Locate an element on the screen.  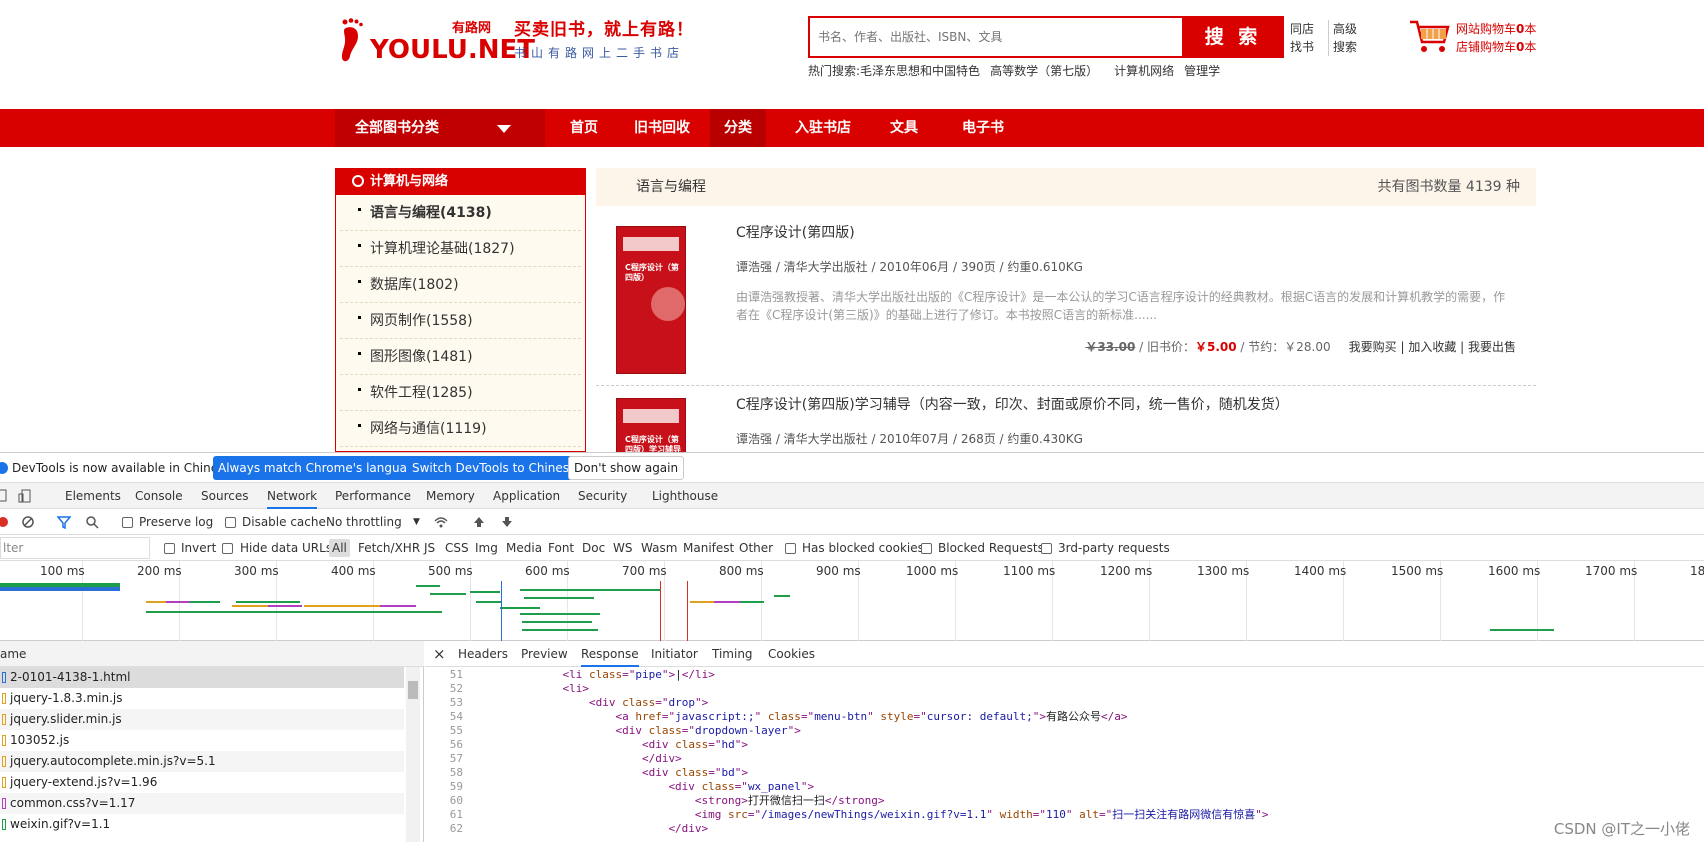
tab-memory: Memory is located at coordinates (450, 496).